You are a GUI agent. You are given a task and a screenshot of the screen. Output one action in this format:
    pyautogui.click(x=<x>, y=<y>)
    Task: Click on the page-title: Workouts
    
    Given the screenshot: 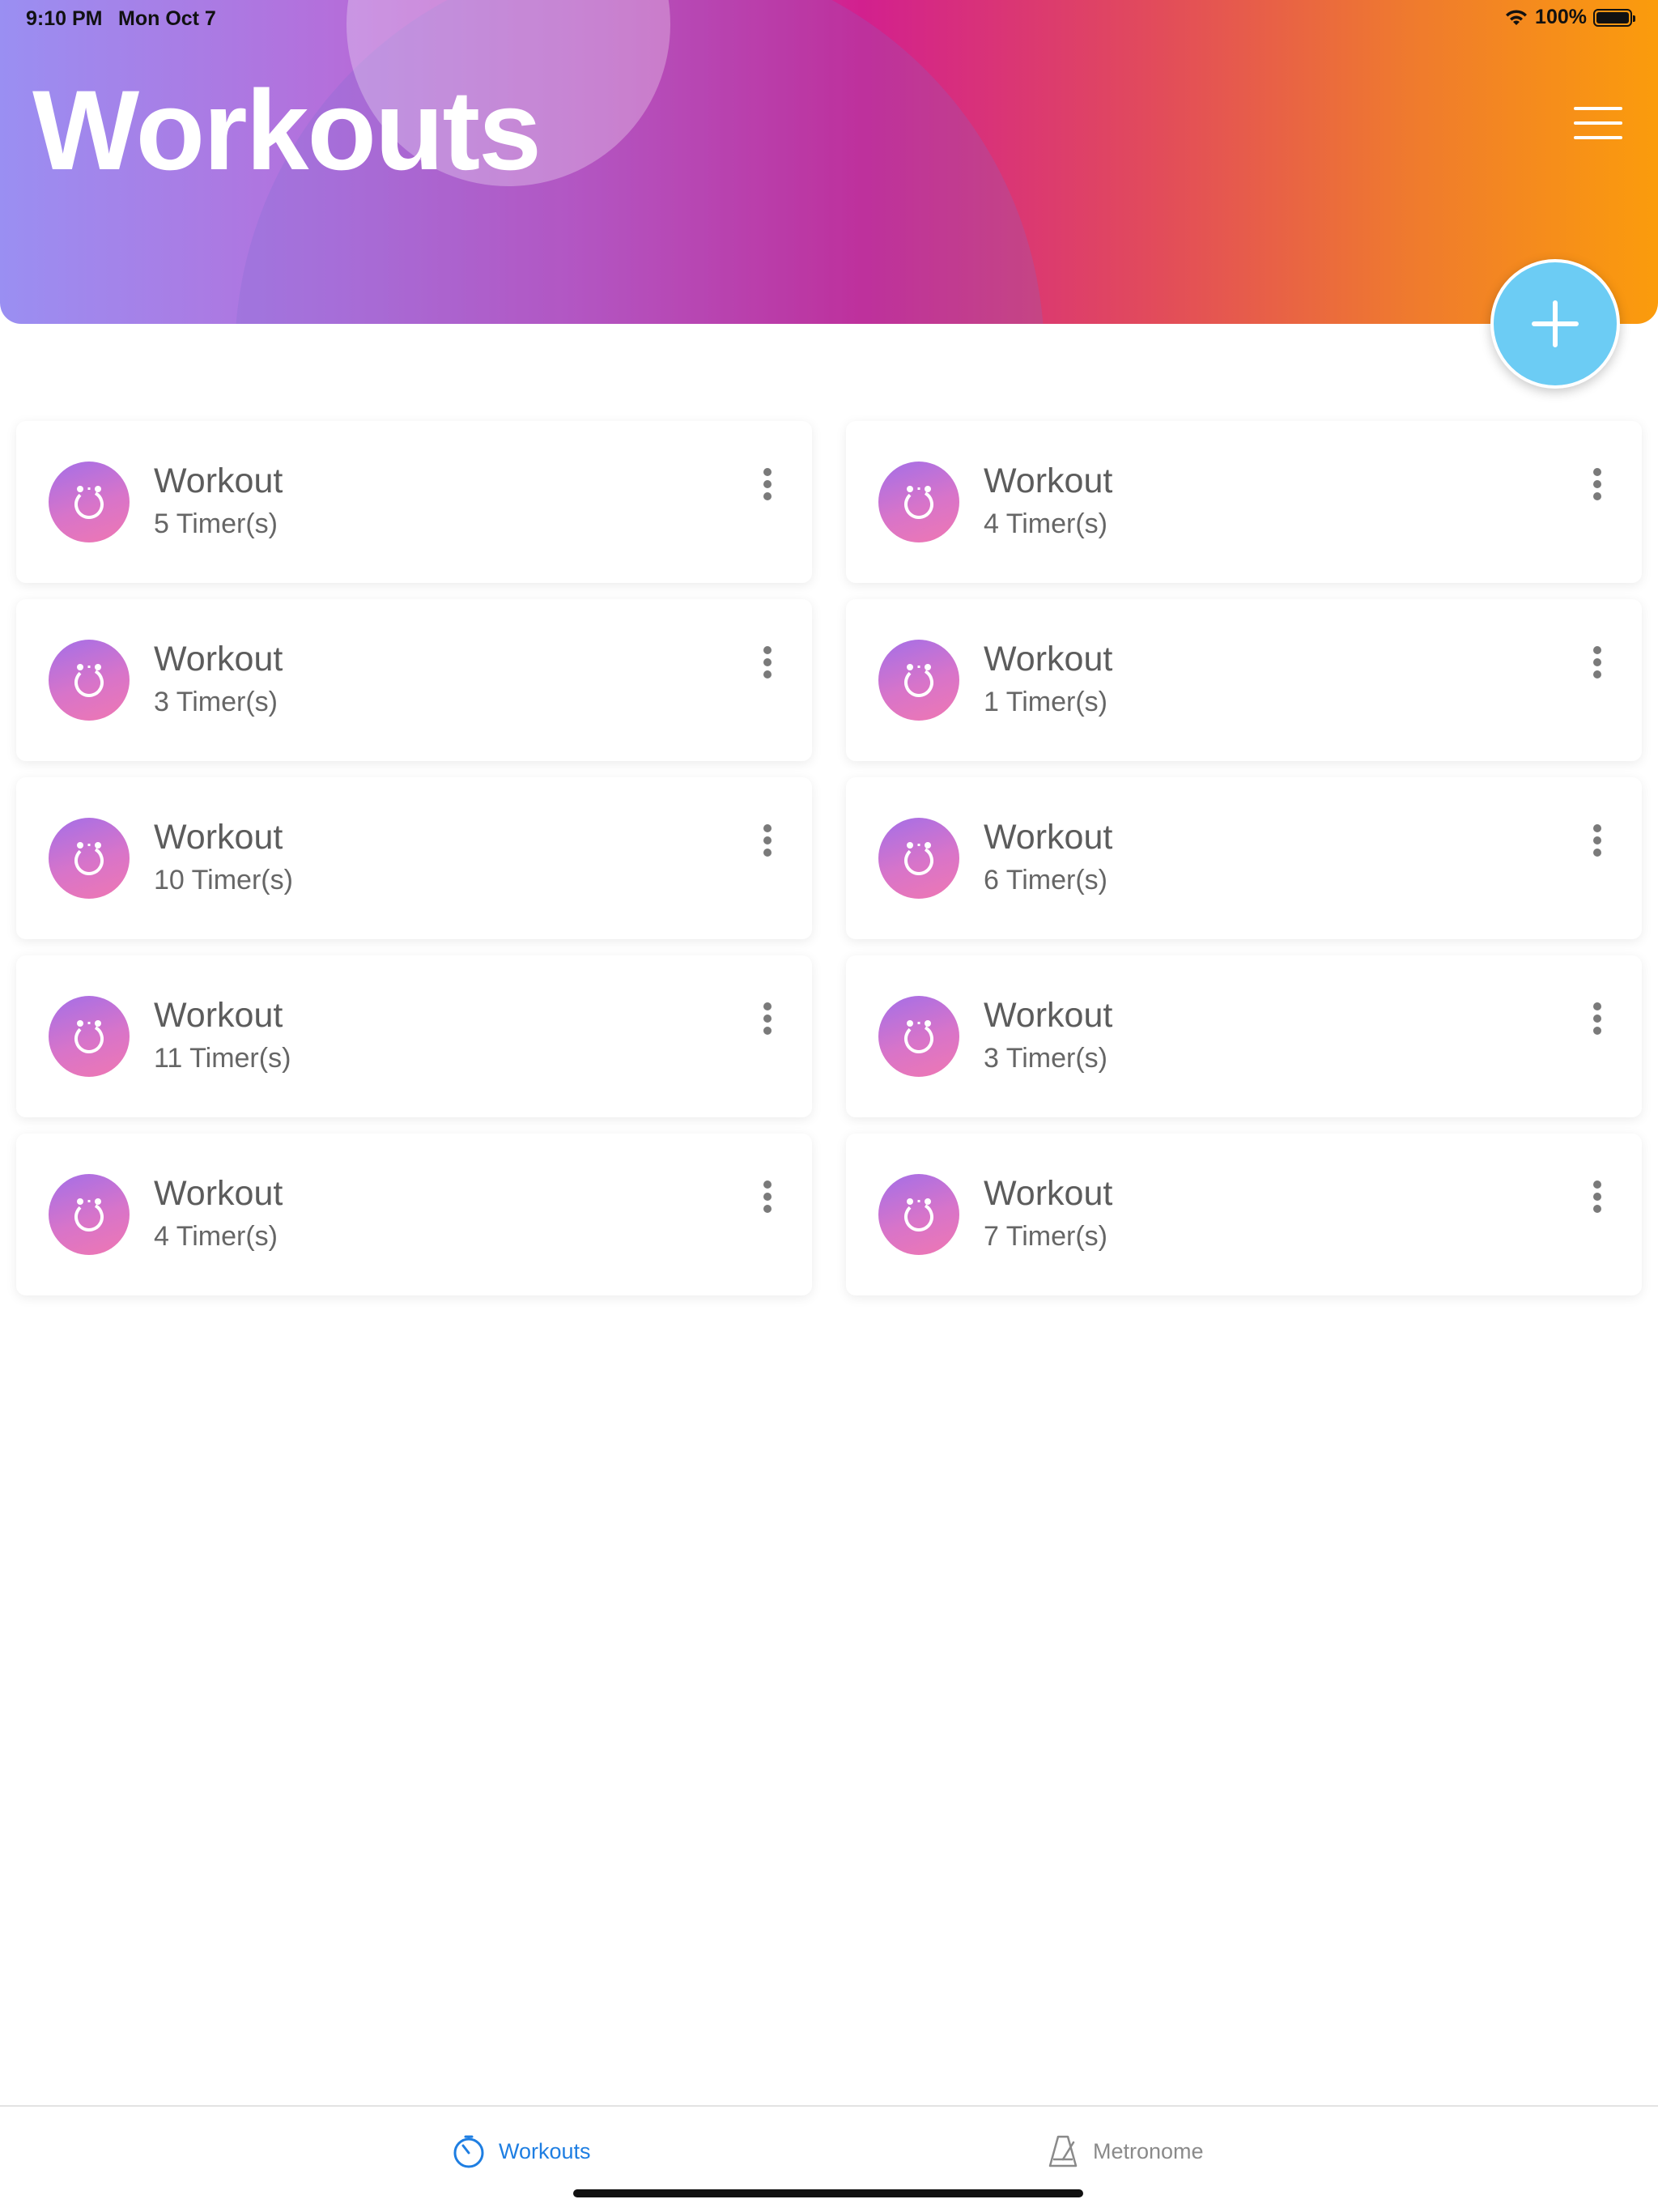 What is the action you would take?
    pyautogui.click(x=287, y=130)
    